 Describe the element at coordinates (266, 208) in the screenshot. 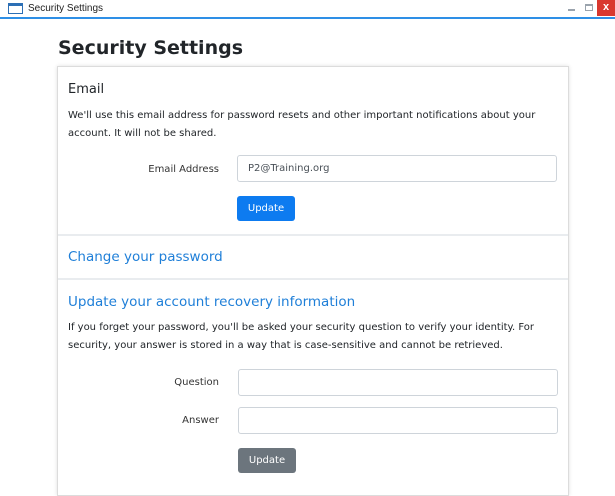

I see `email-update-button: Update` at that location.